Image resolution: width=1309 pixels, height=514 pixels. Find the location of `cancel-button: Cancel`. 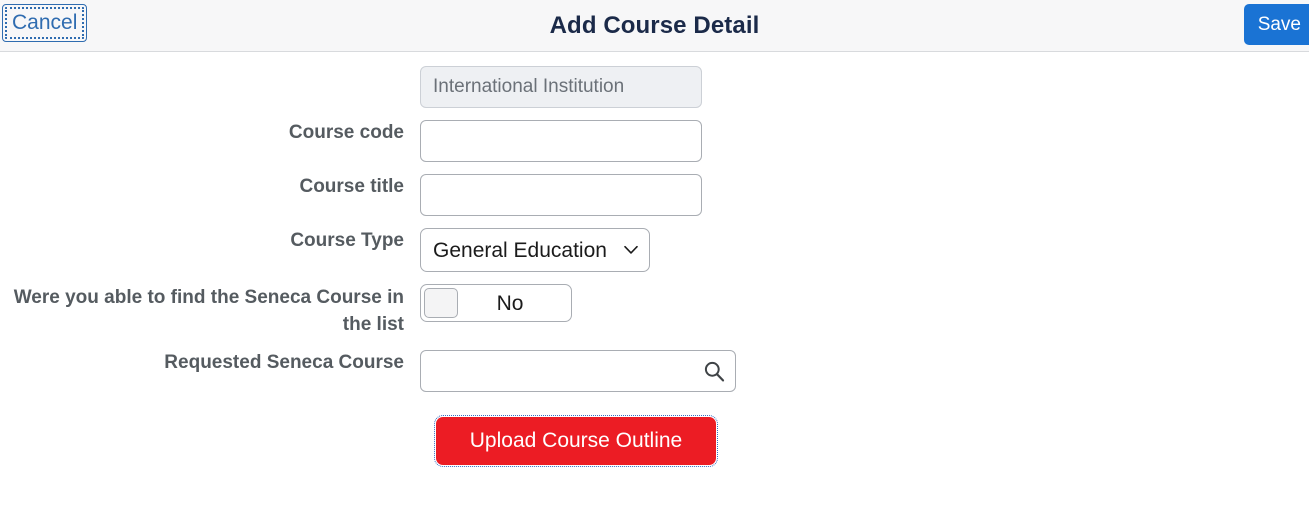

cancel-button: Cancel is located at coordinates (45, 23).